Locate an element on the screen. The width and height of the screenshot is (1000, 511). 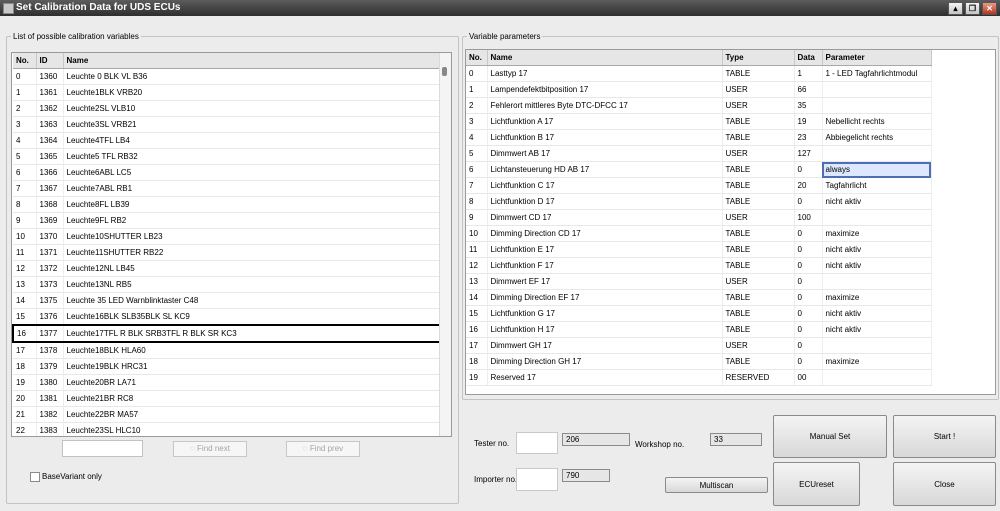
calibration-row: 5 1365 Leuchte5 TFL RB32 is located at coordinates (227, 156).